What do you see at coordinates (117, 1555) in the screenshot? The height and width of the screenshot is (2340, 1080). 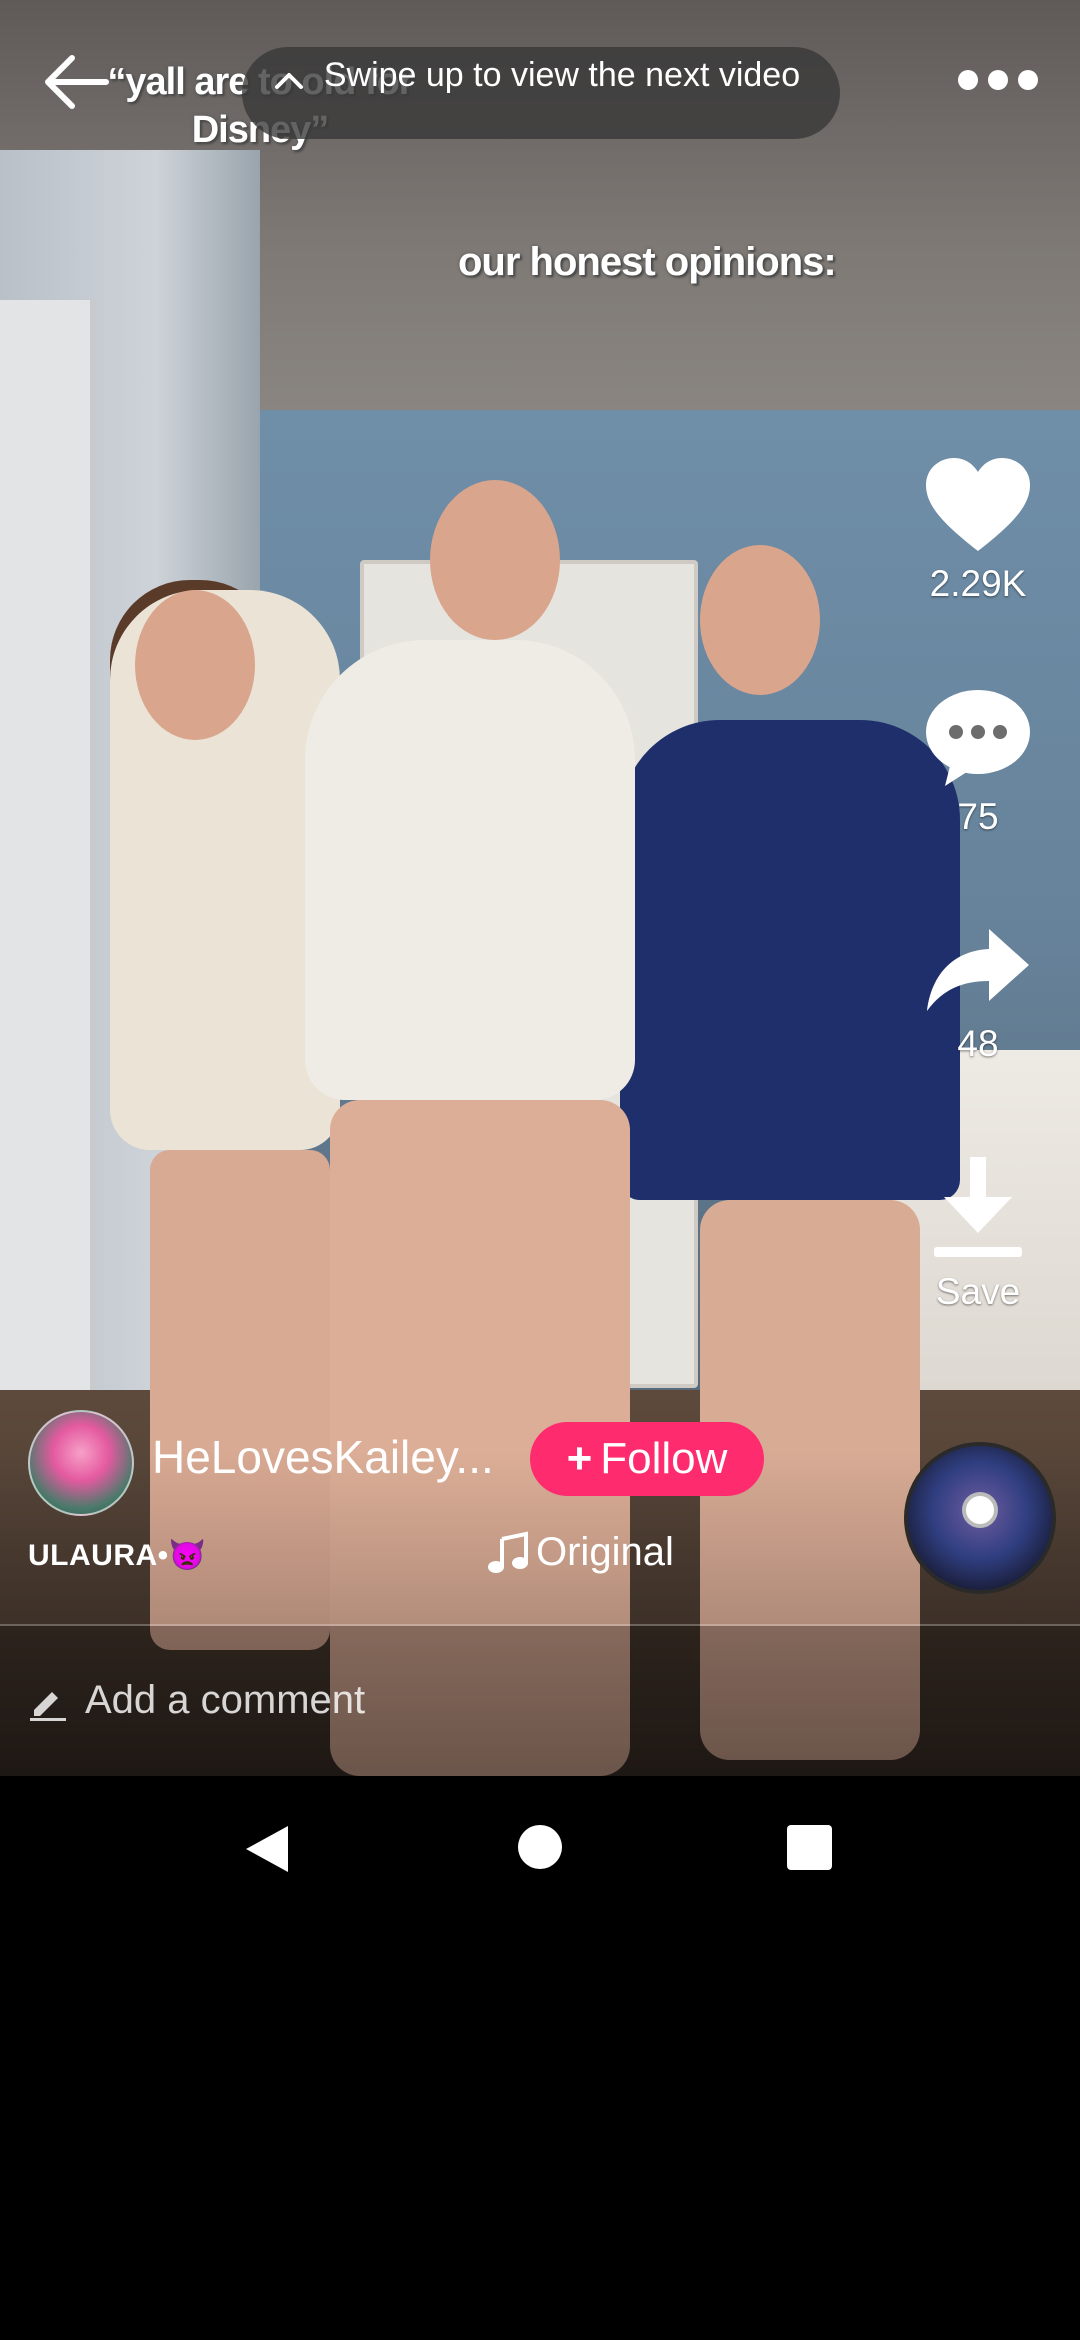 I see `author-handle: ULAURA•👿` at bounding box center [117, 1555].